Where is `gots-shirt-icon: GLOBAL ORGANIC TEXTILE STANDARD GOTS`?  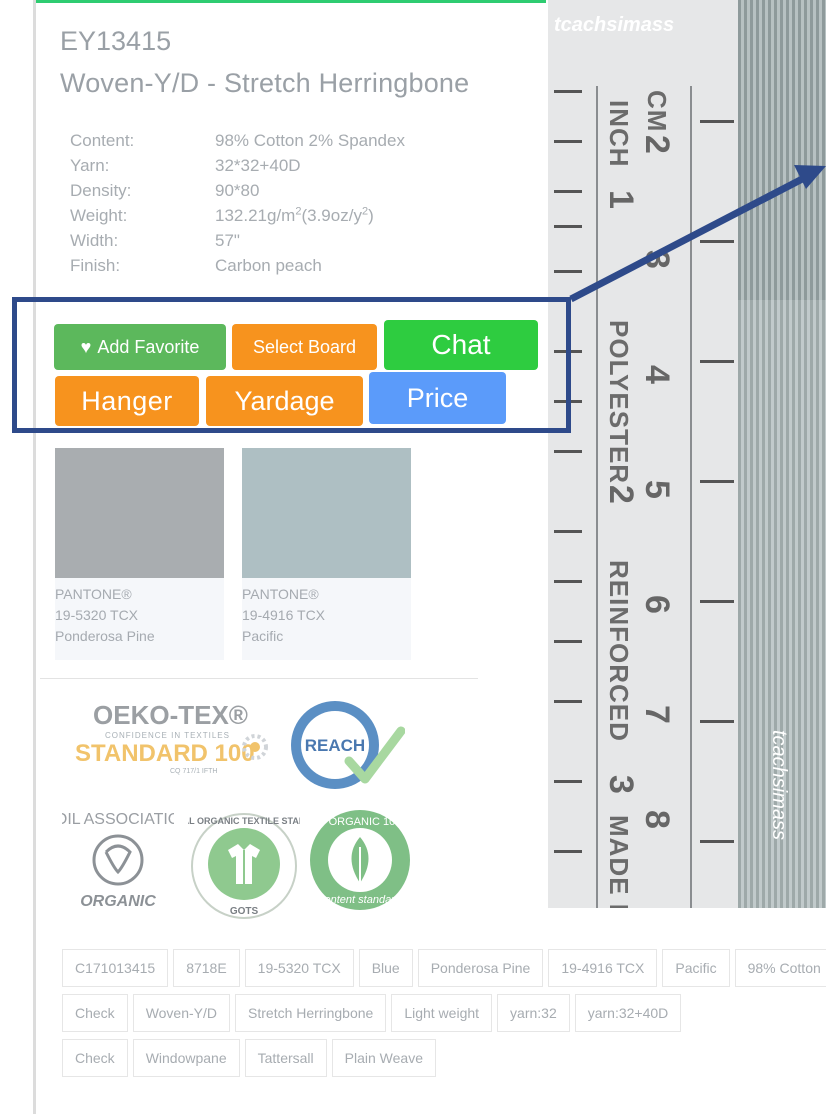 gots-shirt-icon: GLOBAL ORGANIC TEXTILE STANDARD GOTS is located at coordinates (244, 866).